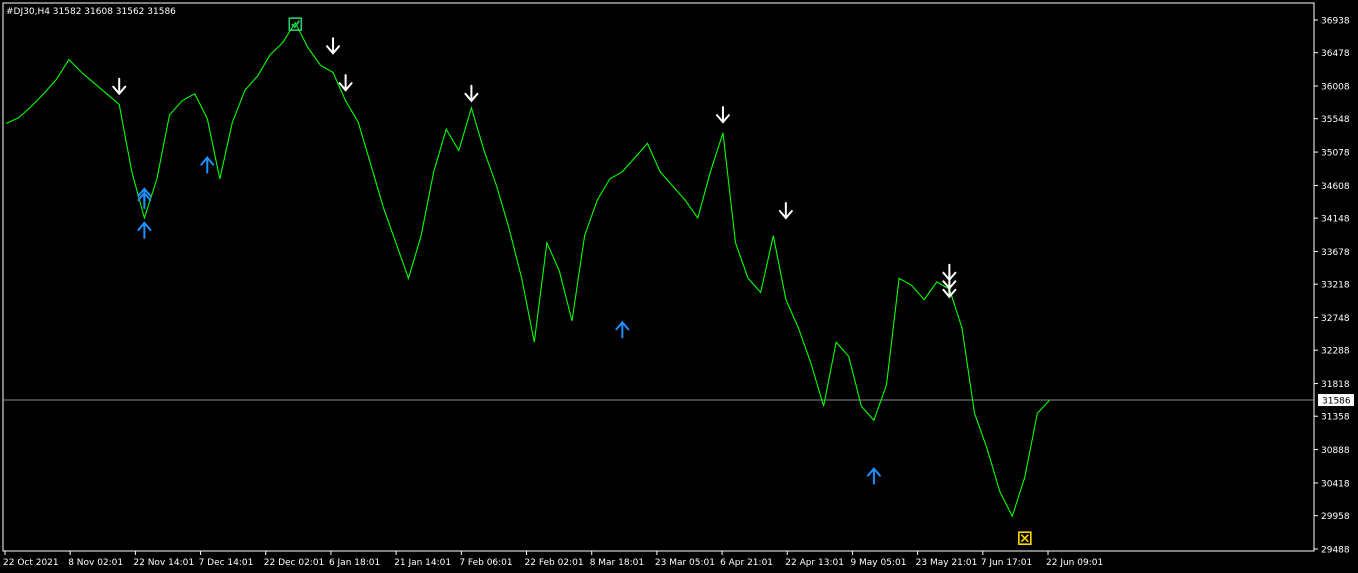 This screenshot has width=1358, height=573. Describe the element at coordinates (554, 563) in the screenshot. I see `x-tick-label: 22 Feb 02:01` at that location.